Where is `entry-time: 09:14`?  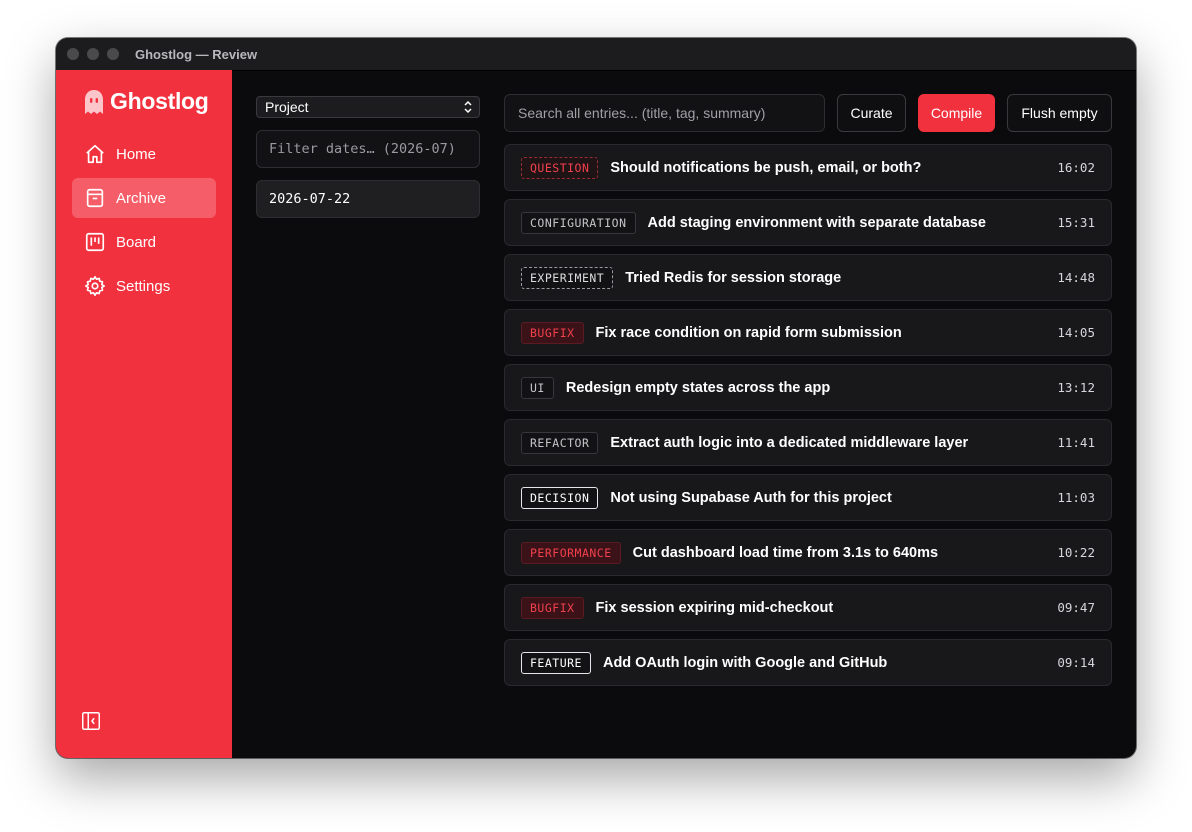 entry-time: 09:14 is located at coordinates (1076, 662).